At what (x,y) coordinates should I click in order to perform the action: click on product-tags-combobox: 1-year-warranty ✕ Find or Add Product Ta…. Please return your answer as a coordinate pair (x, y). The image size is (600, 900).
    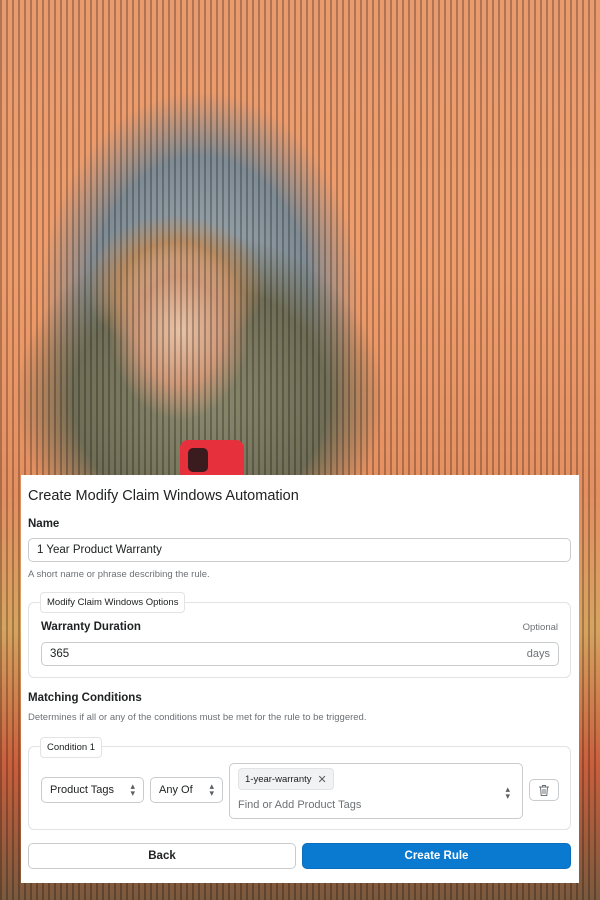
    Looking at the image, I should click on (376, 791).